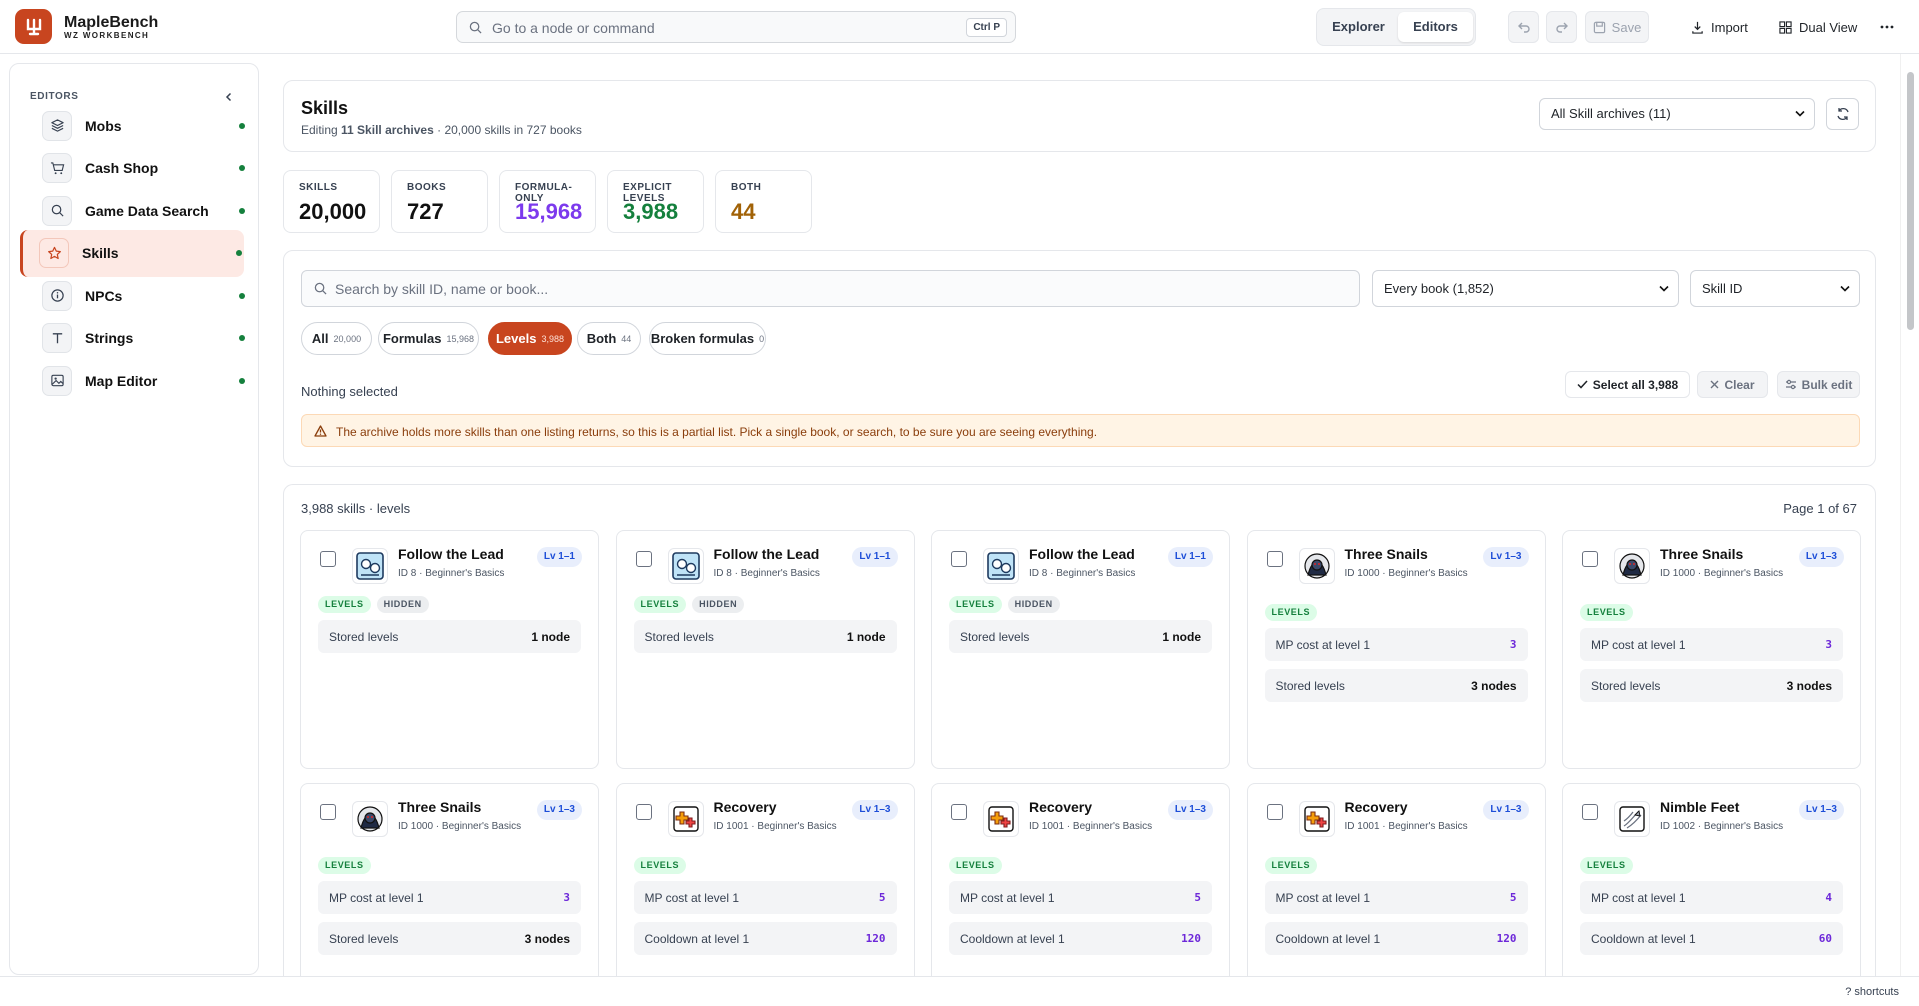 The image size is (1919, 1006). What do you see at coordinates (1523, 27) in the screenshot?
I see `undo-button` at bounding box center [1523, 27].